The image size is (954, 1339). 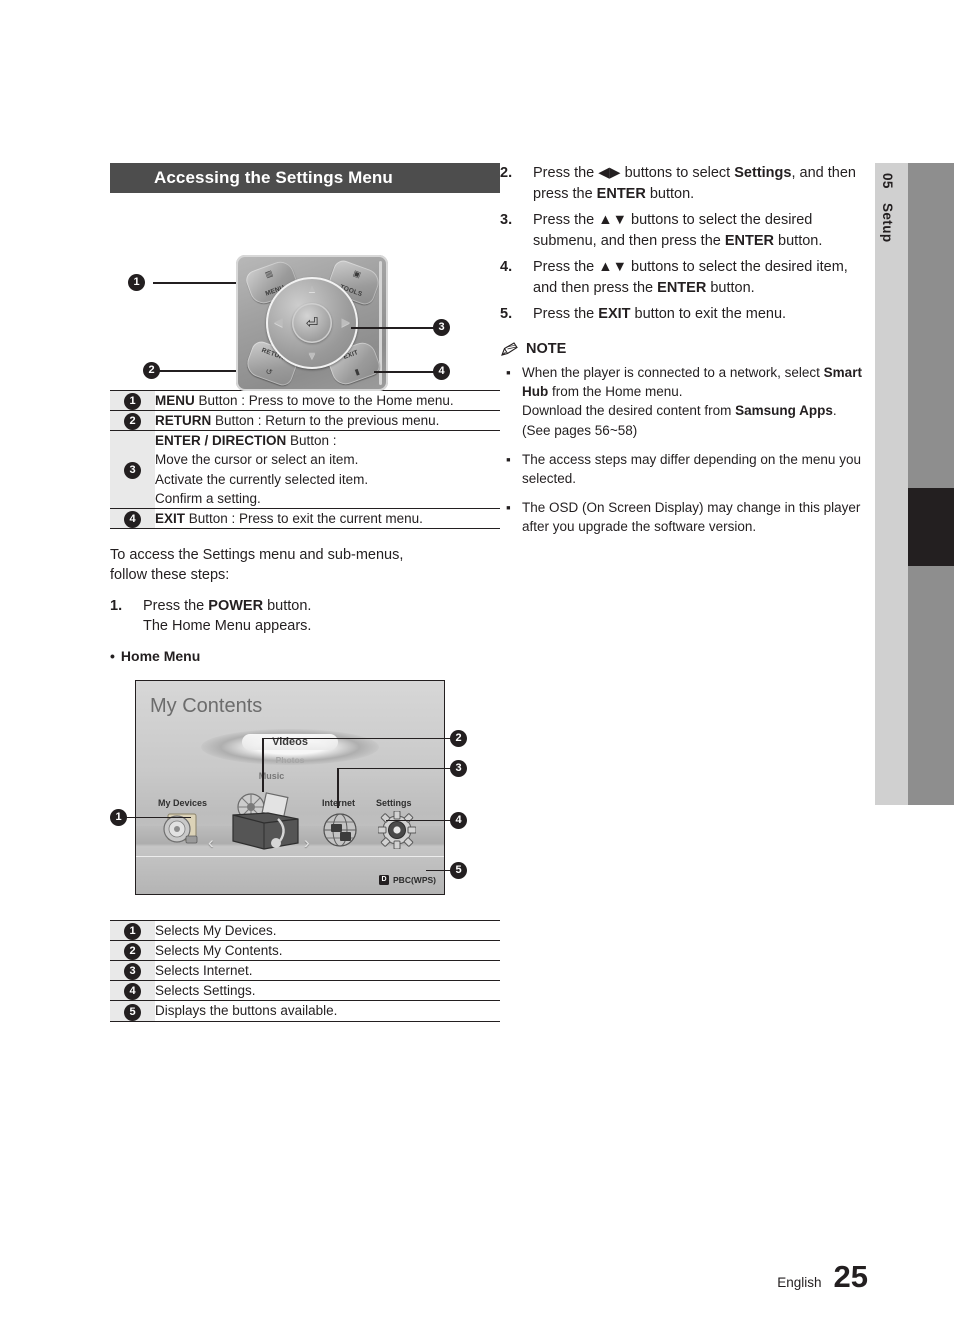 What do you see at coordinates (266, 820) in the screenshot?
I see `contents-box-icon` at bounding box center [266, 820].